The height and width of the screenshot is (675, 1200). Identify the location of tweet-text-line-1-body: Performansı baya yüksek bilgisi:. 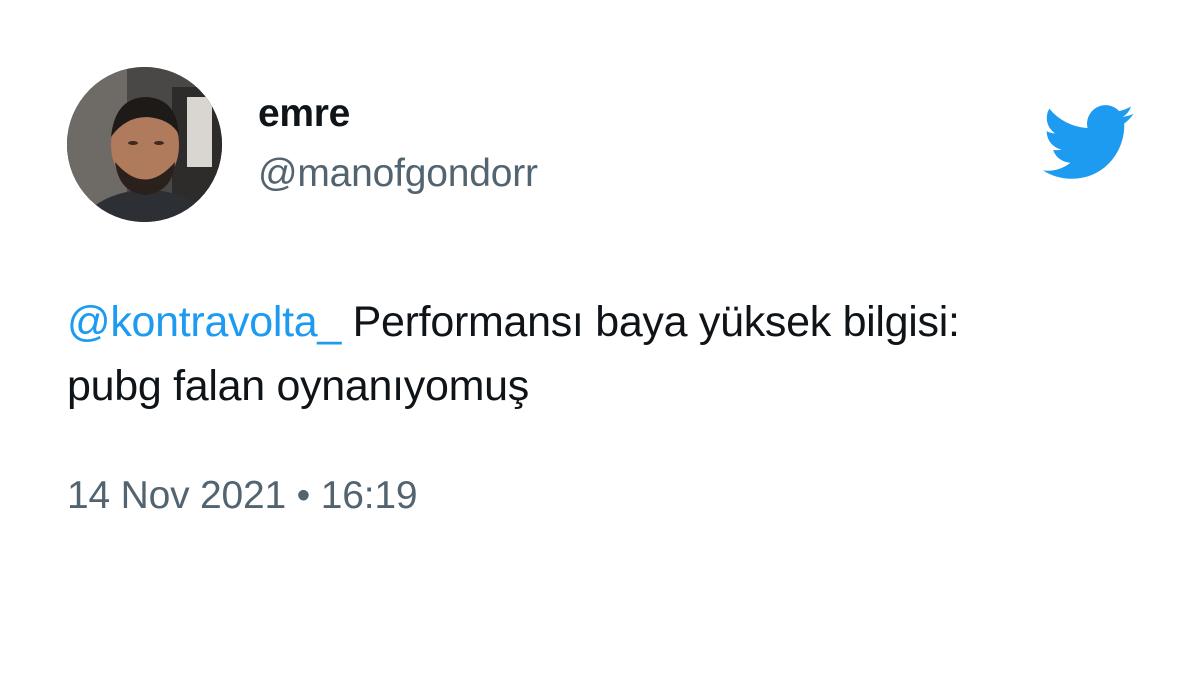
(650, 322).